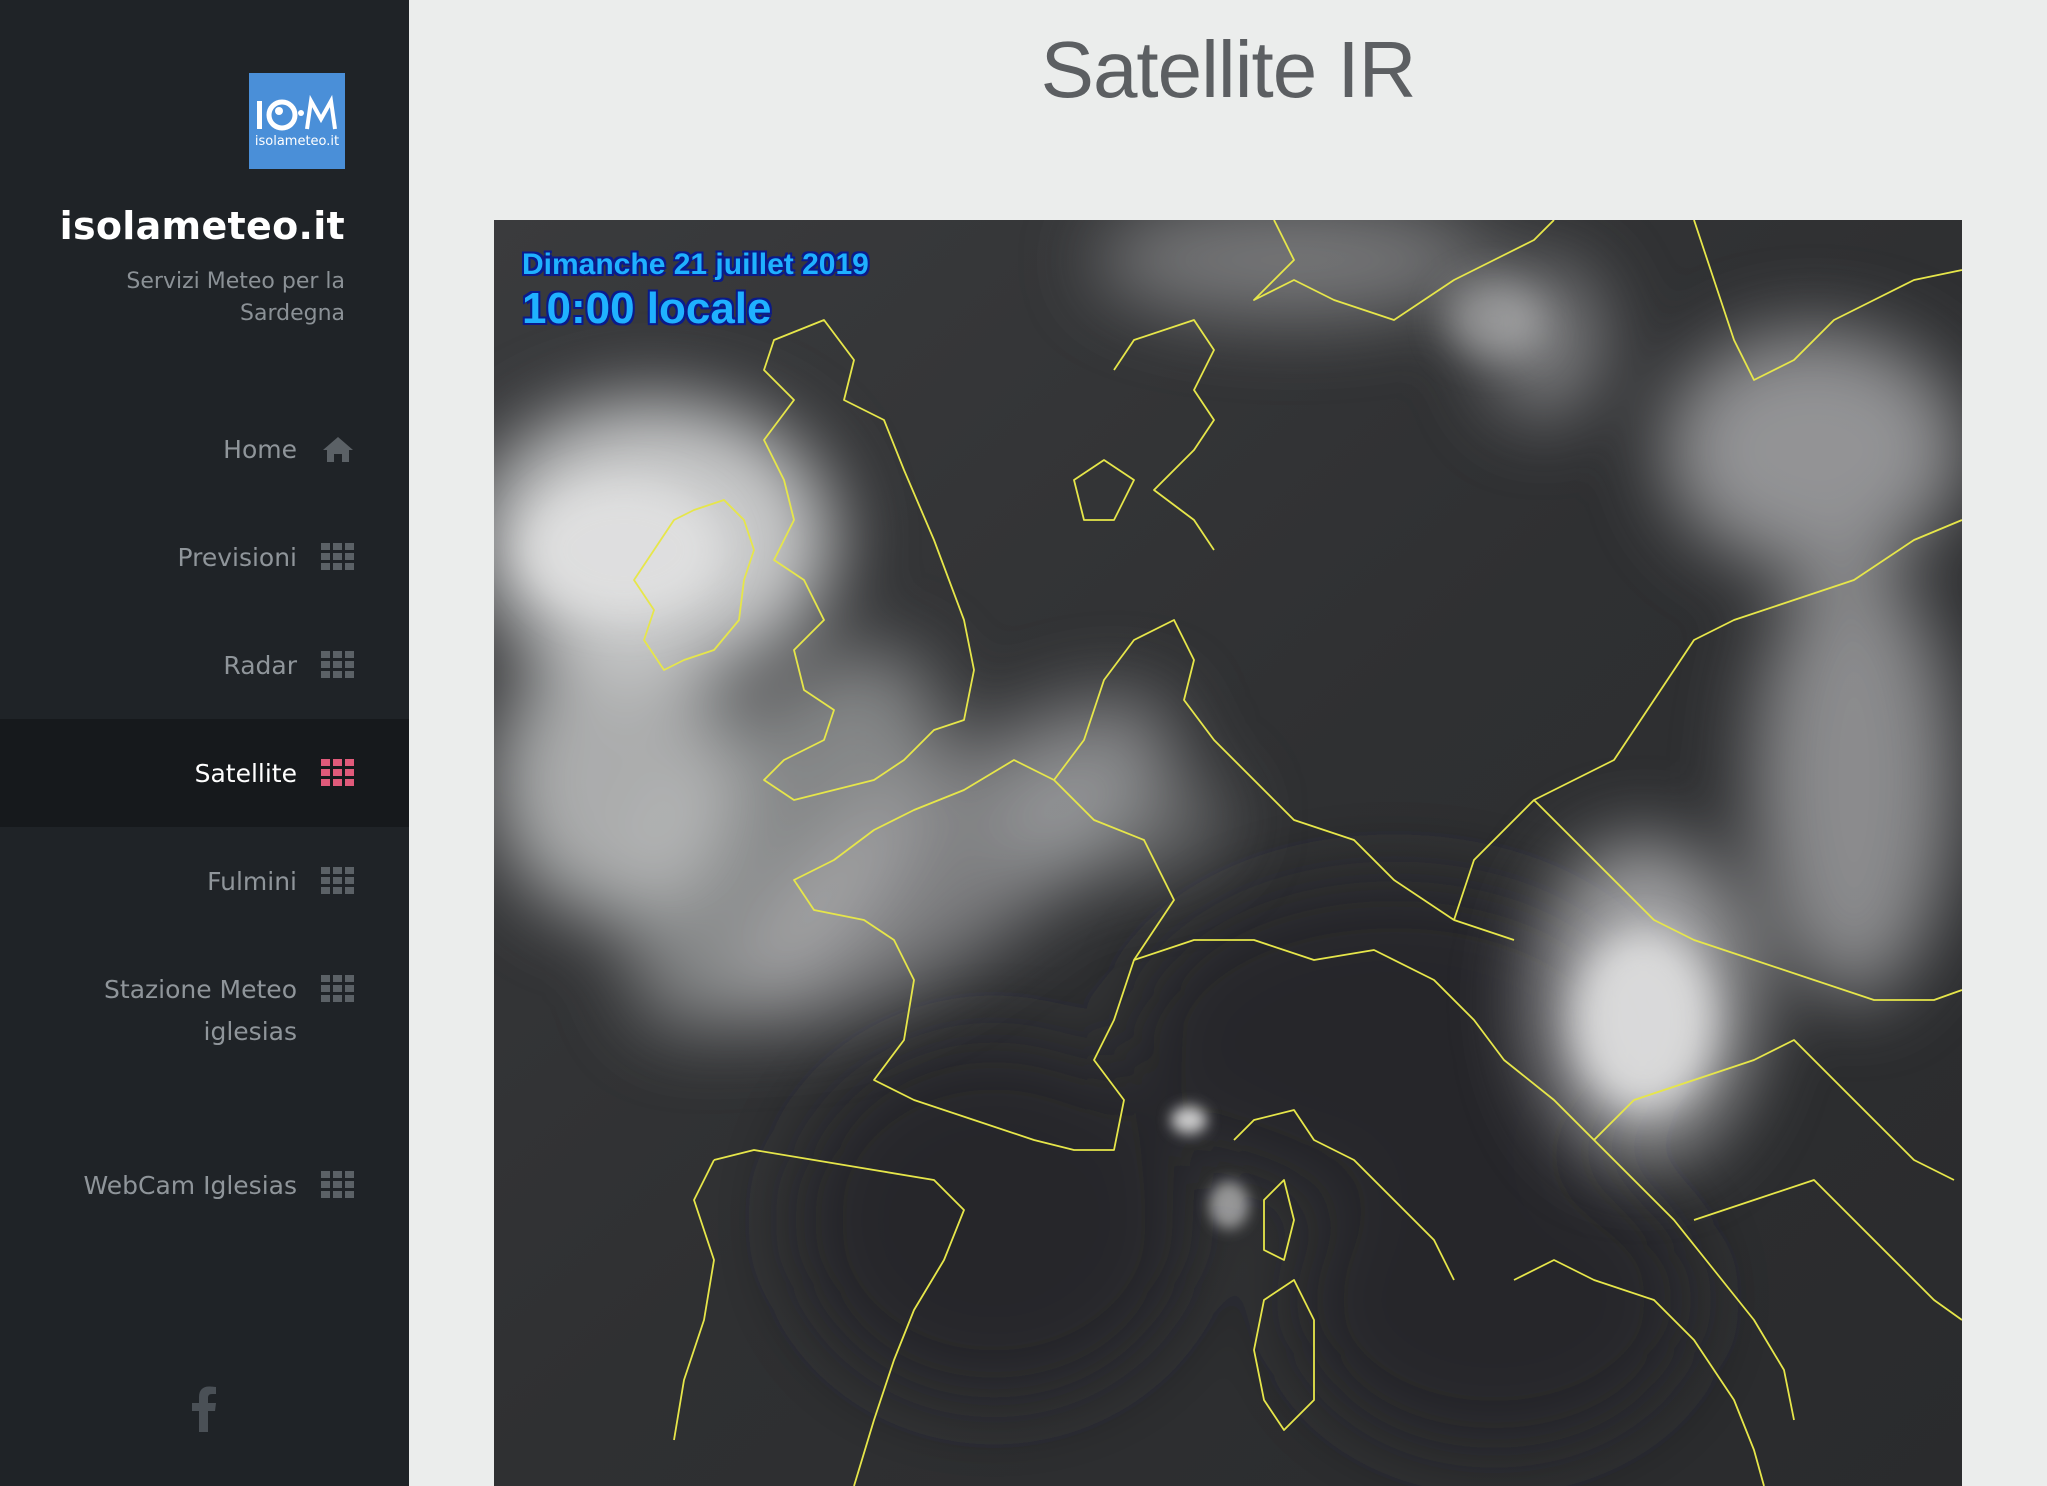 This screenshot has width=2047, height=1486. What do you see at coordinates (200, 989) in the screenshot?
I see `nav-label-stazione-meteo: Stazione Meteo` at bounding box center [200, 989].